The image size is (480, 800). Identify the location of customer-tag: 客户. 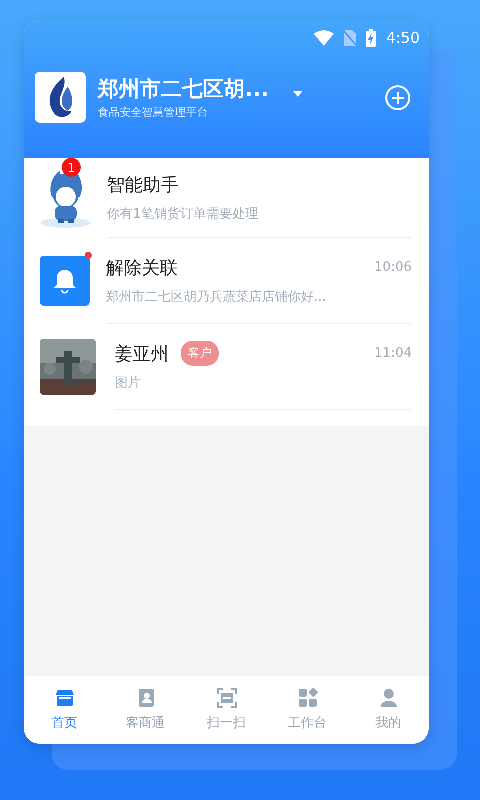
(200, 353).